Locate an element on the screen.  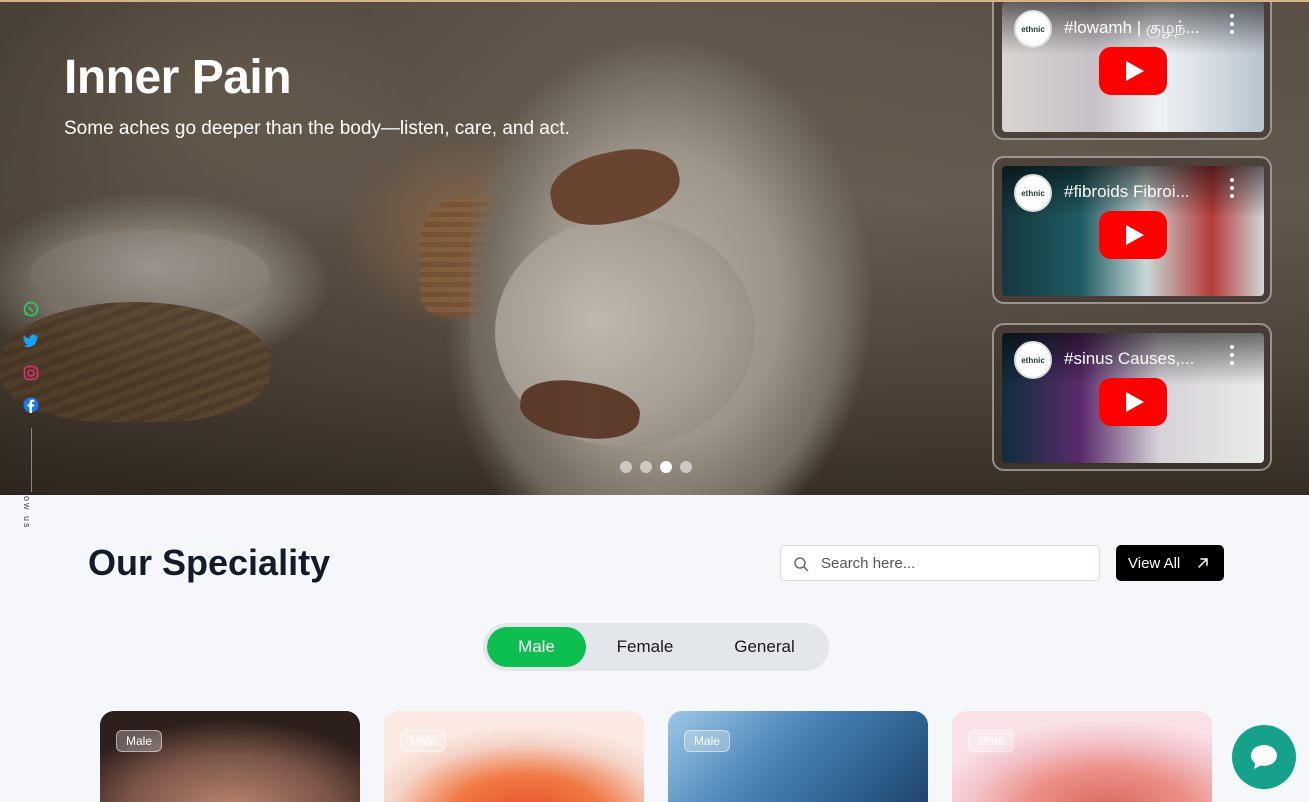
social-rail is located at coordinates (32, 364).